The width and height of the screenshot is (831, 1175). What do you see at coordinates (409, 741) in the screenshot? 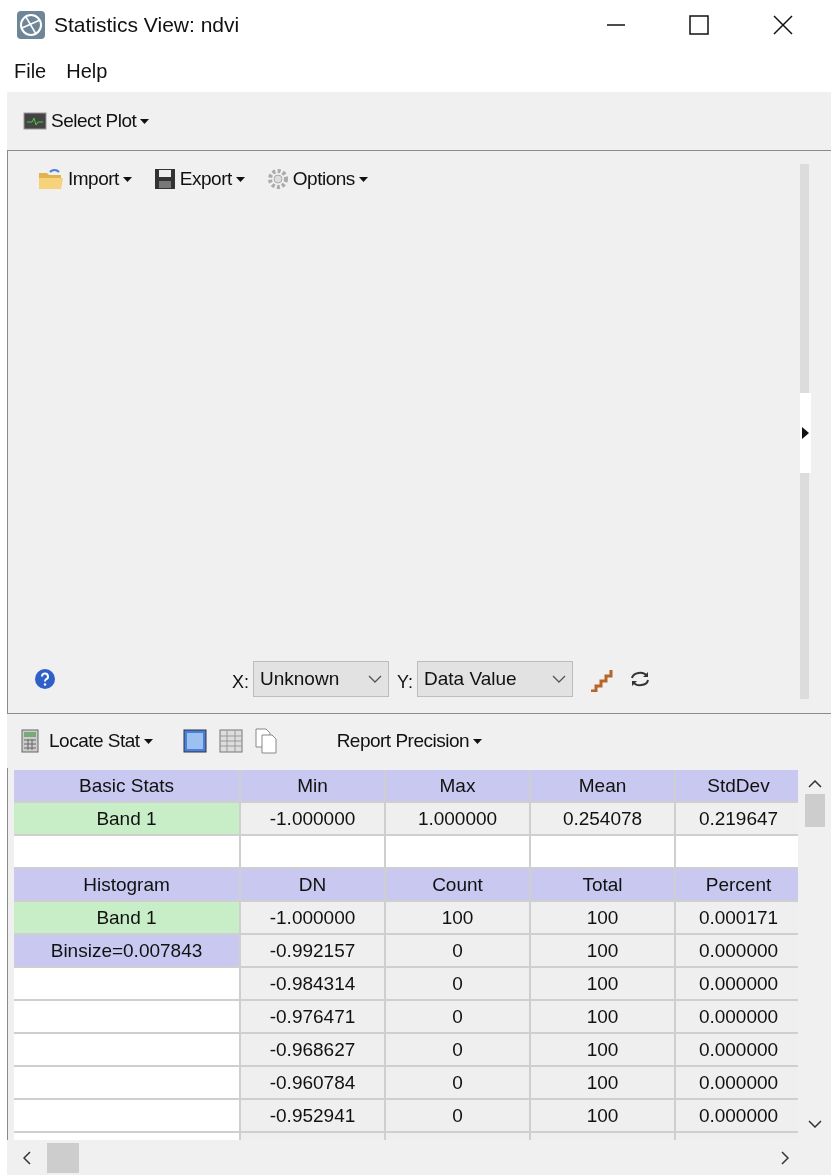
I see `report-precision-button: Report Precision` at bounding box center [409, 741].